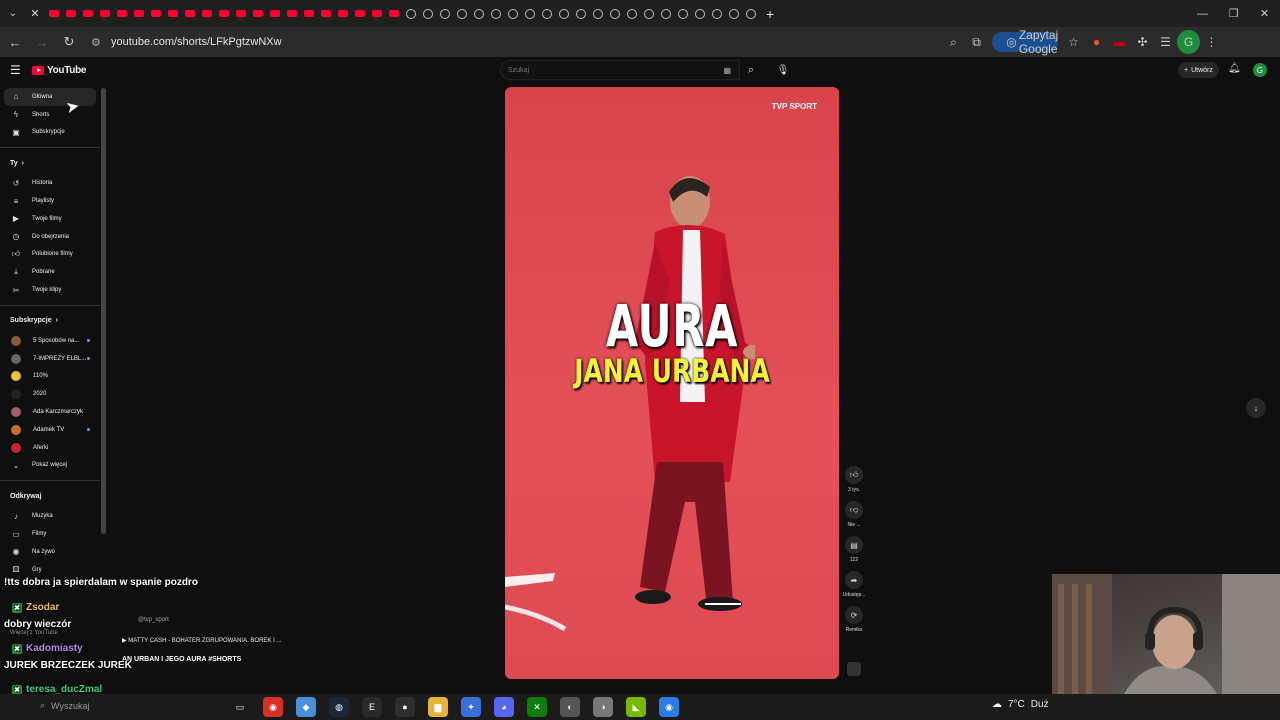 The height and width of the screenshot is (720, 1280). I want to click on maximize-button: ❐, so click(1233, 13).